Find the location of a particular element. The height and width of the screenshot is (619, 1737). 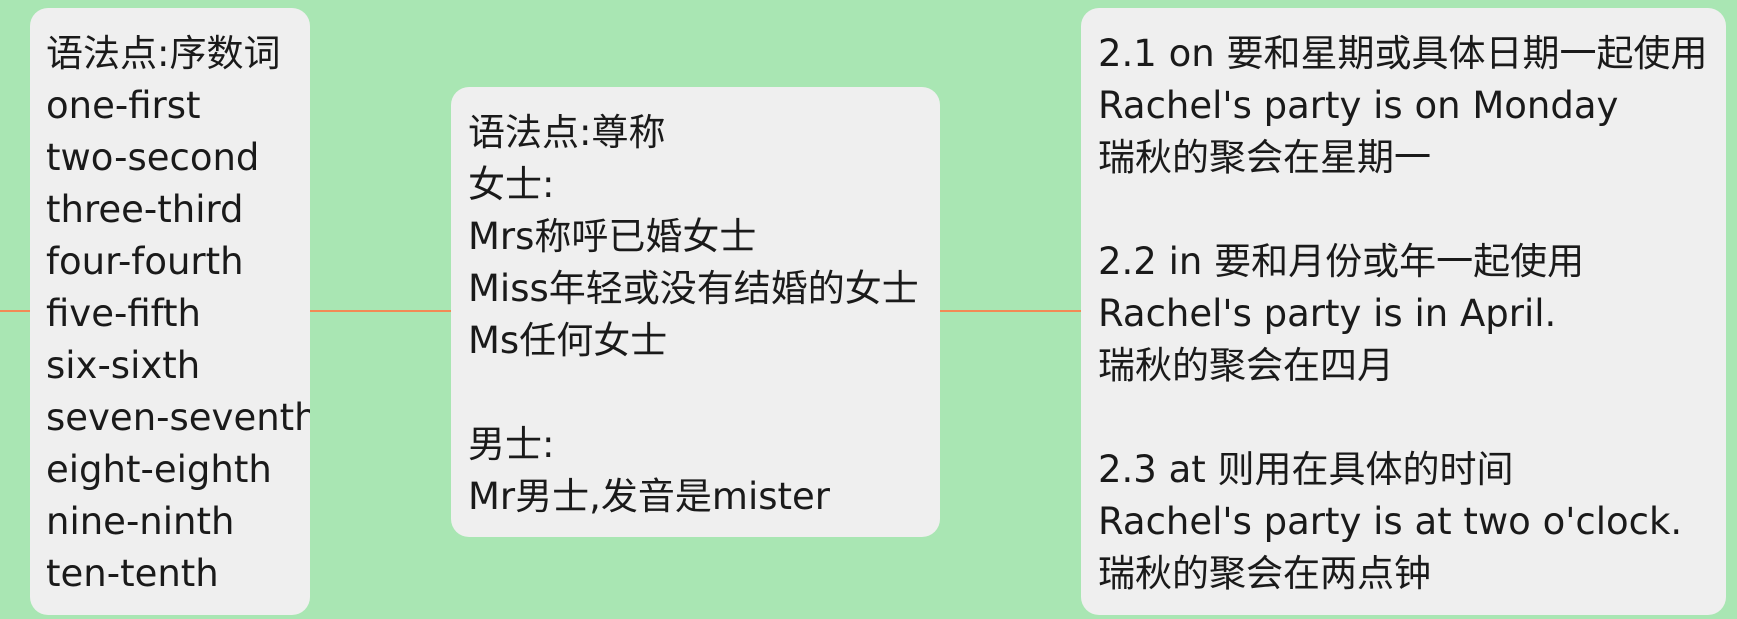

node-title: 语法点:序数词 is located at coordinates (163, 53).